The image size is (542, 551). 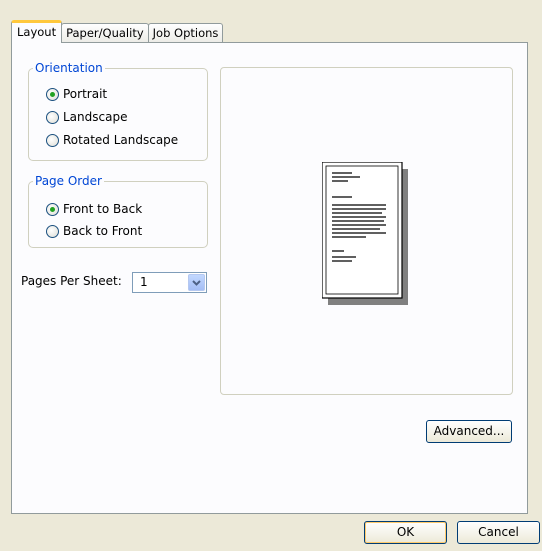 I want to click on portrait-radio: Portrait, so click(x=76, y=94).